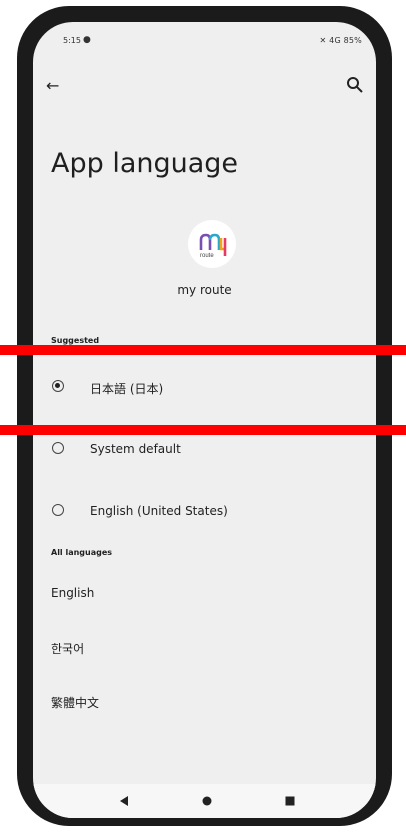 The image size is (406, 832). Describe the element at coordinates (204, 386) in the screenshot. I see `language-option-japanese: 日本語 (日本)` at that location.